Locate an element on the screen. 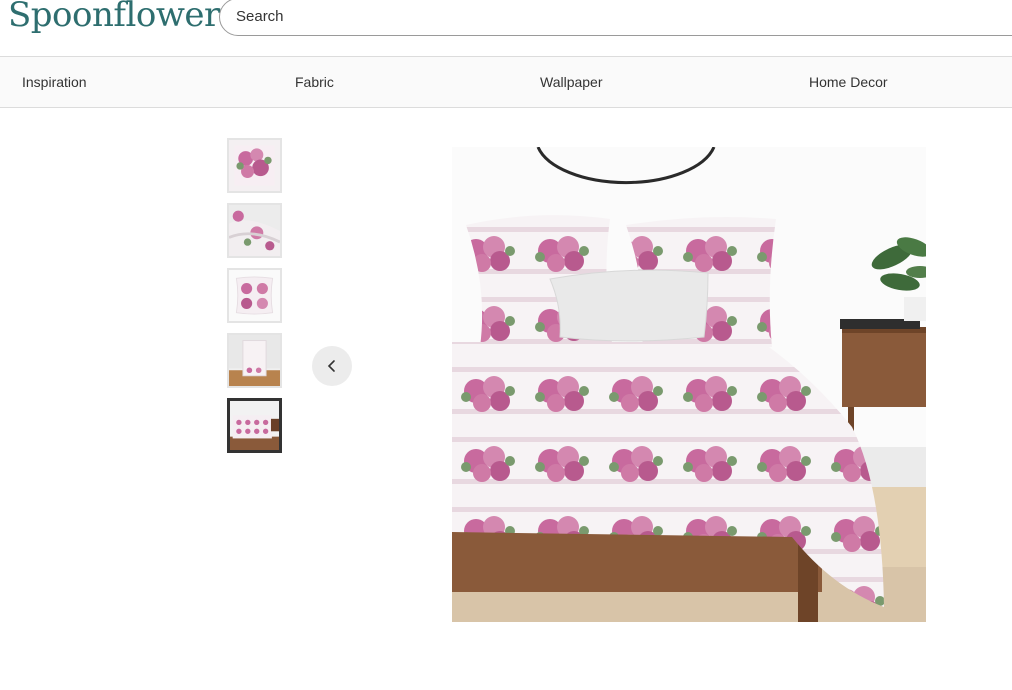  thumbnail-fabric-swatch is located at coordinates (254, 165).